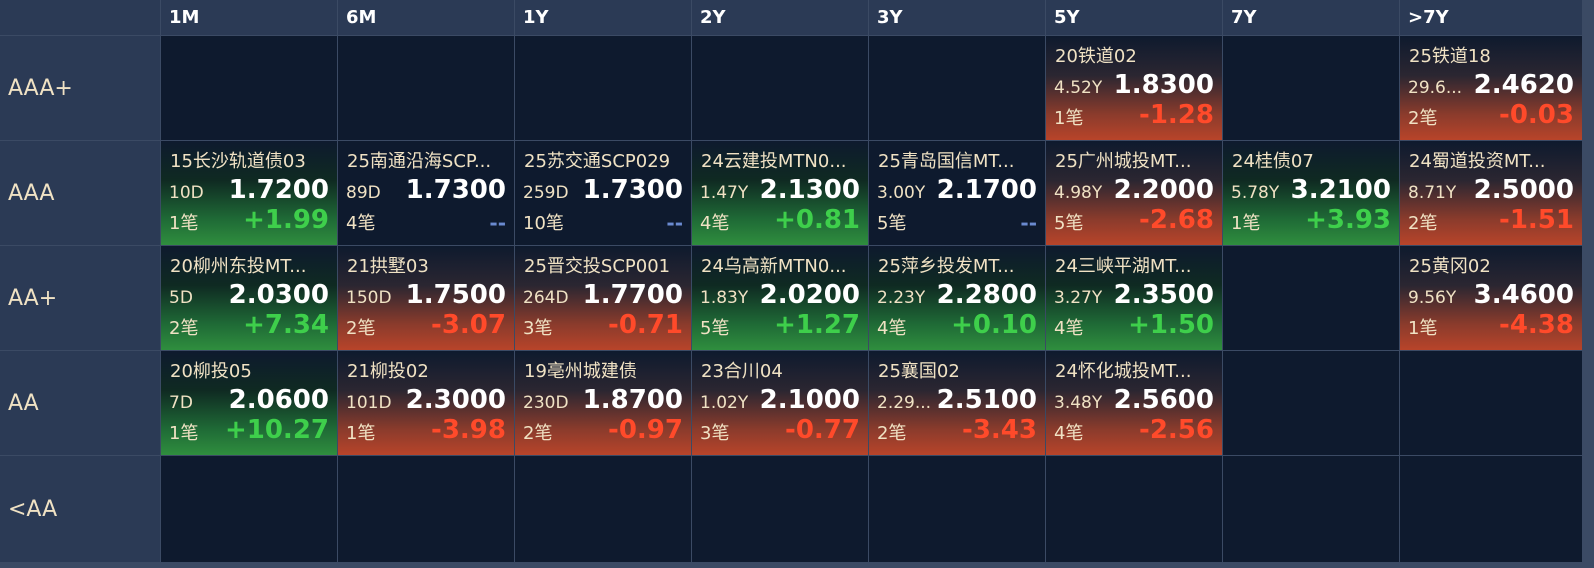  I want to click on bond-cell: 25襄国02 2.29... 2.5100 2笔 -3.43, so click(957, 403).